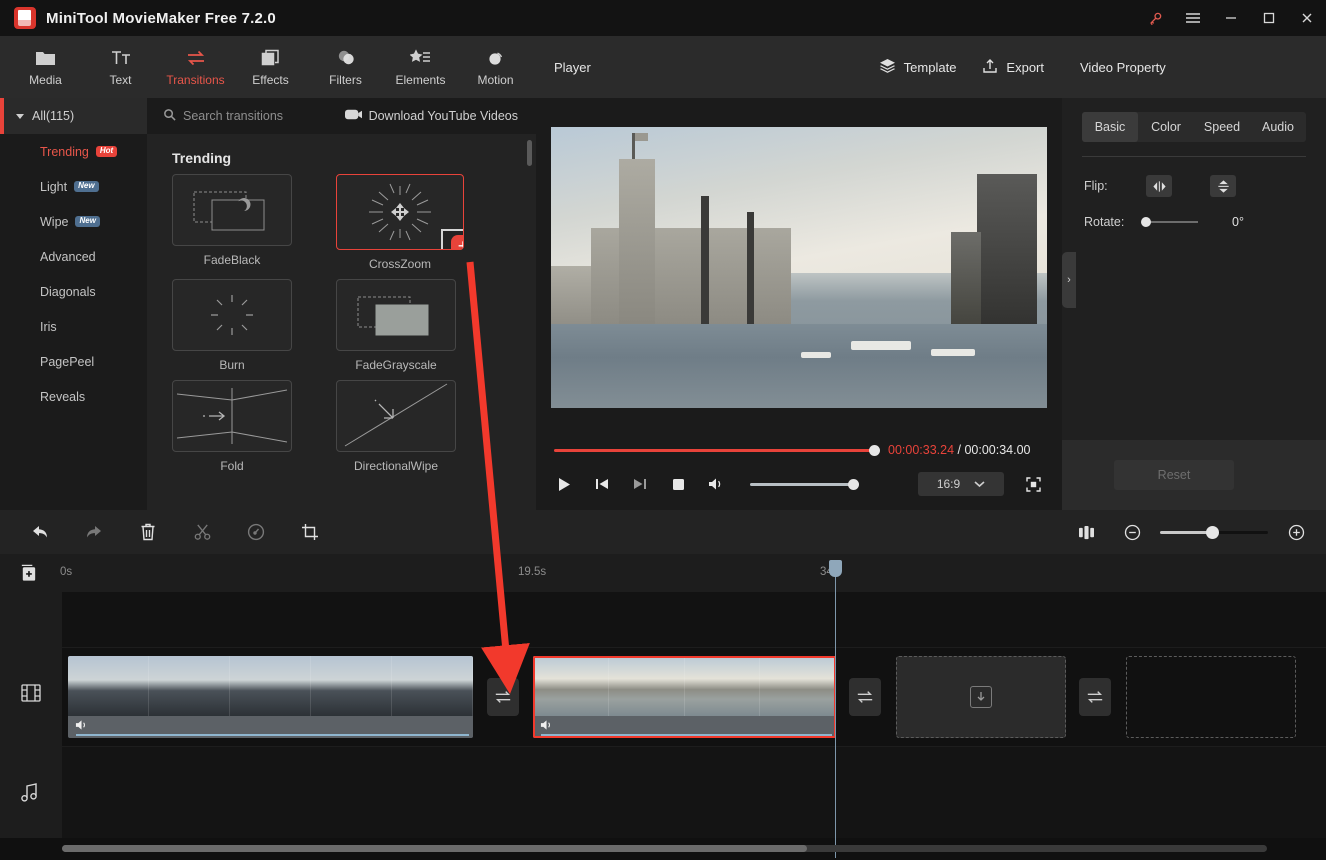  I want to click on category-item-advanced: Advanced, so click(73, 256).